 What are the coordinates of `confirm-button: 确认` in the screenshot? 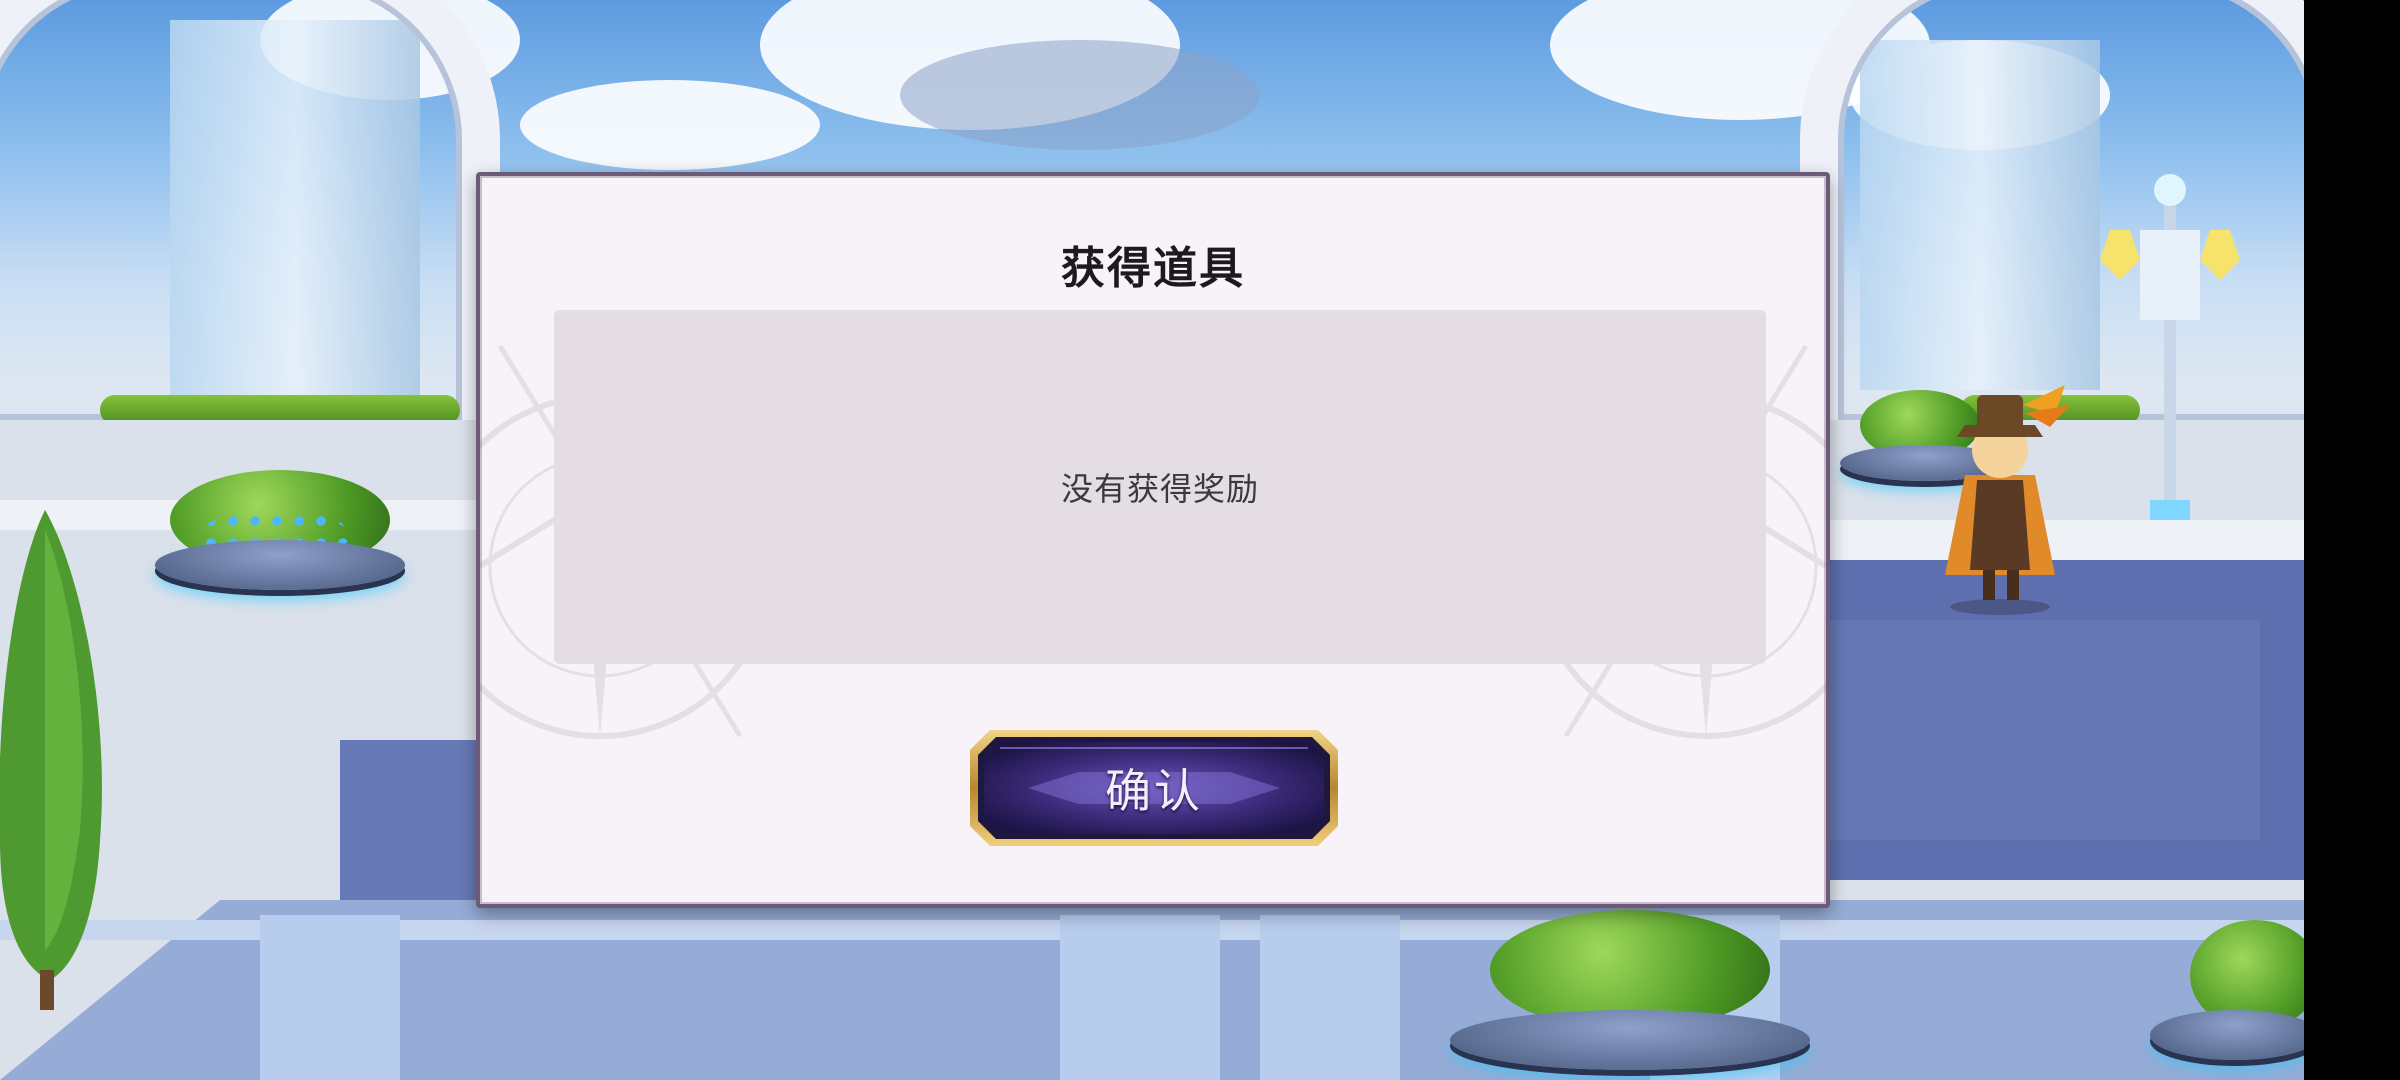 It's located at (1154, 788).